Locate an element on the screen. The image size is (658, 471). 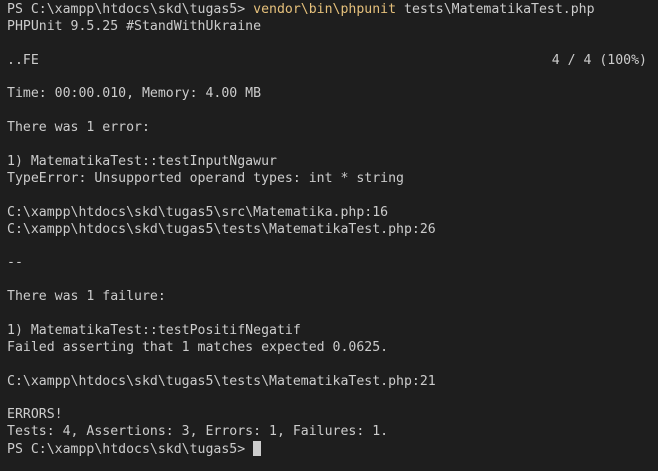
phpunit-version: PHPUnit 9.5.25 #StandWithUkraine is located at coordinates (134, 26).